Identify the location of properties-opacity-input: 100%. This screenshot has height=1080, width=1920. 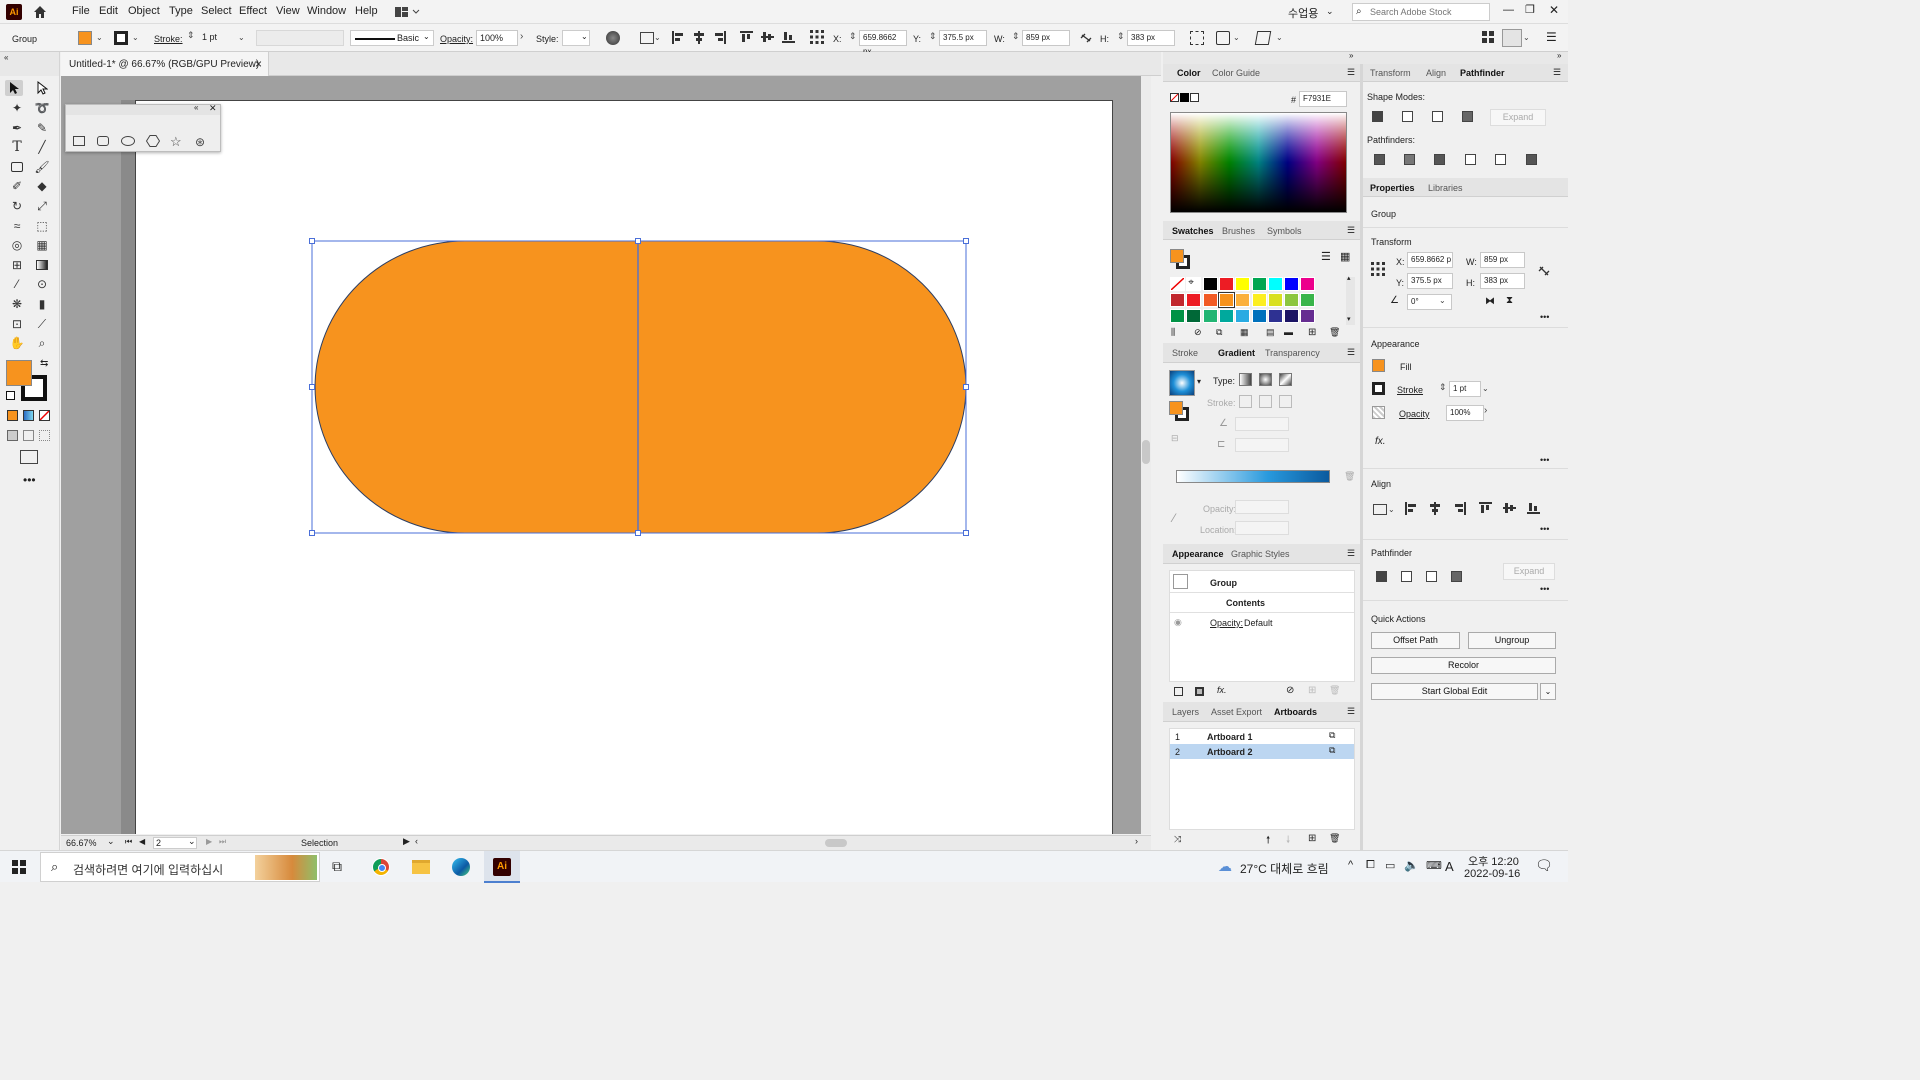
(1465, 413).